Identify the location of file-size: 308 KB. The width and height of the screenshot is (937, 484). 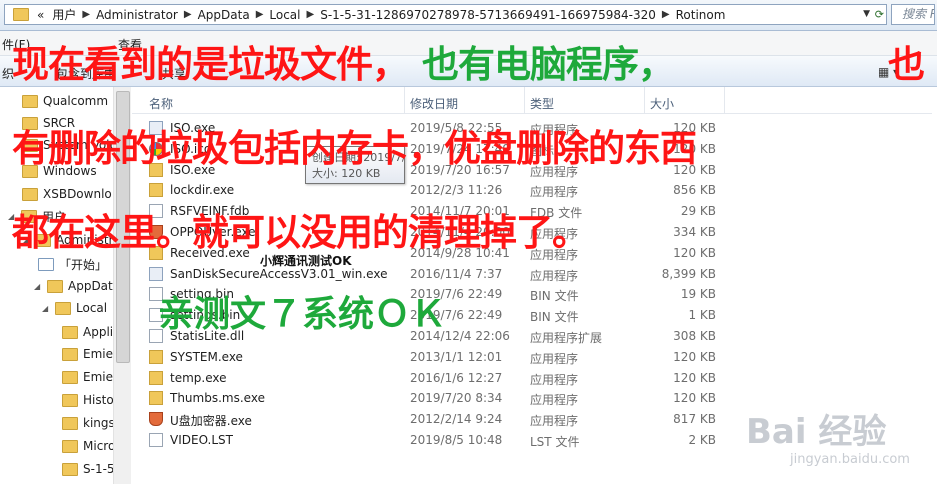
(694, 336).